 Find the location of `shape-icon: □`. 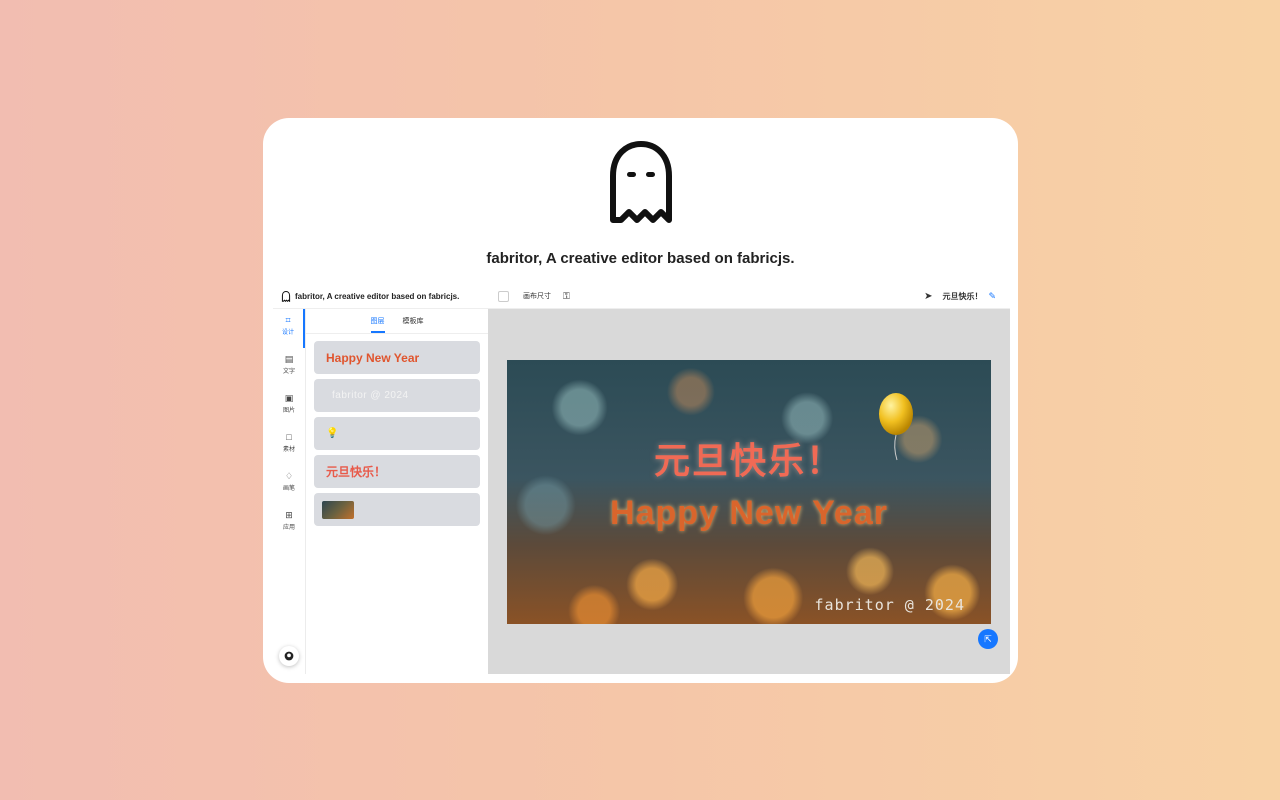

shape-icon: □ is located at coordinates (289, 437).